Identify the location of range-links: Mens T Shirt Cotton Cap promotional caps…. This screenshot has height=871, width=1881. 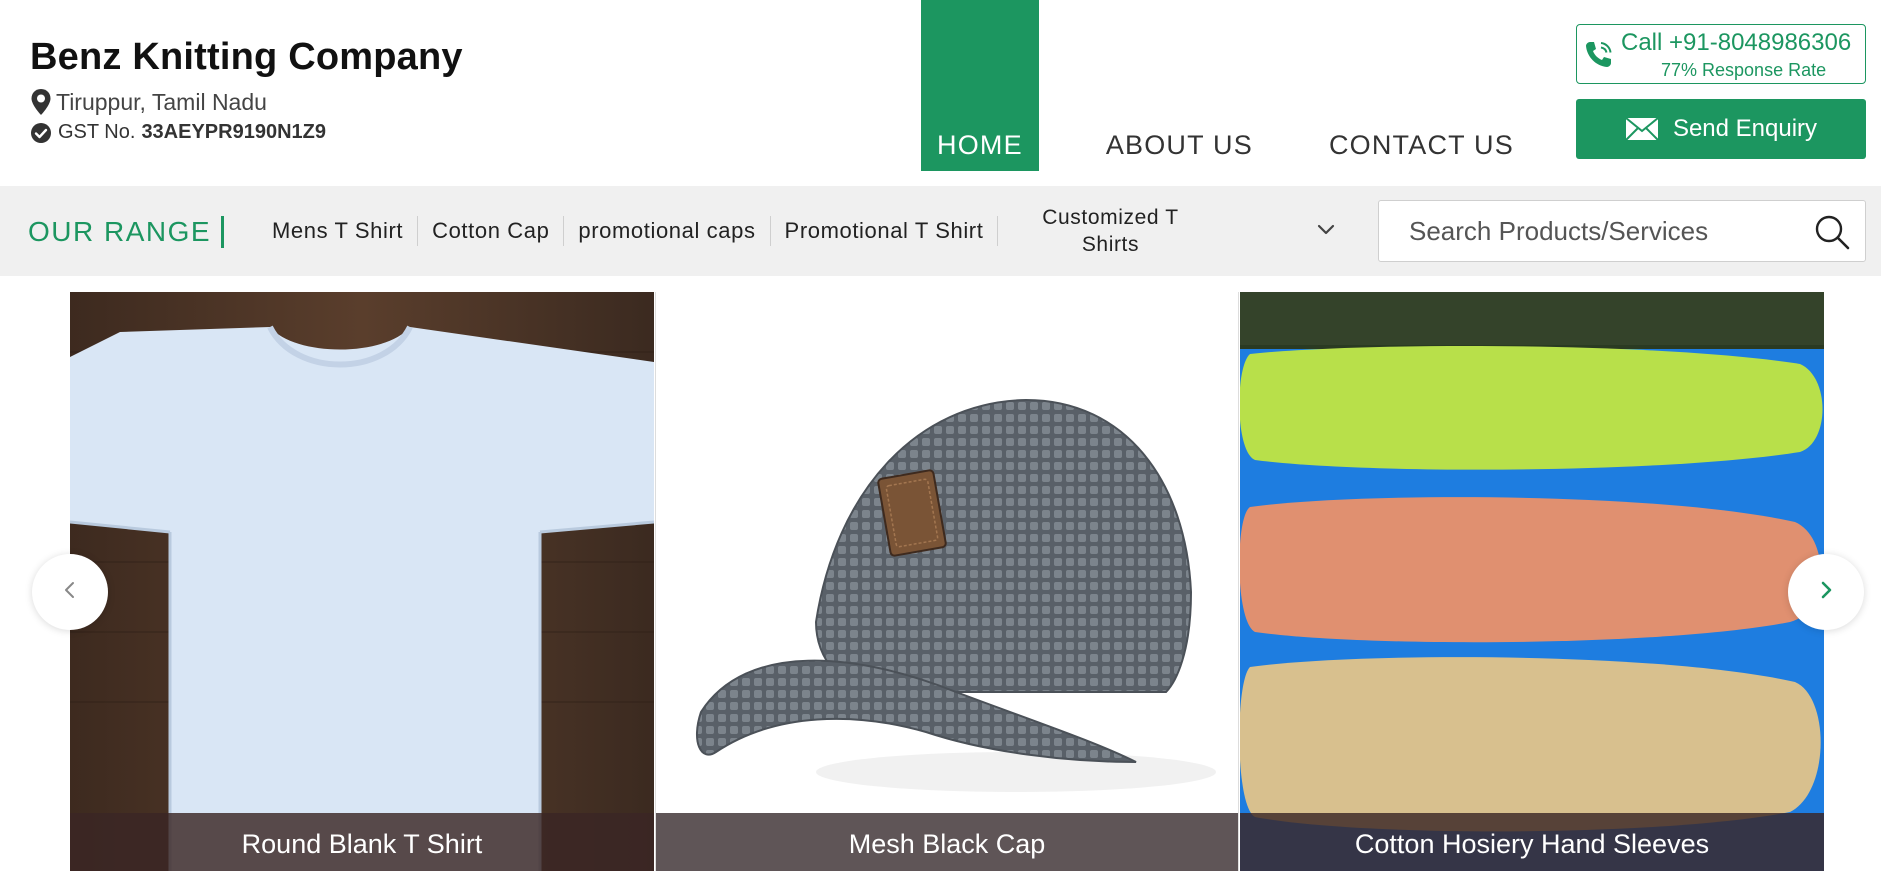
(741, 231).